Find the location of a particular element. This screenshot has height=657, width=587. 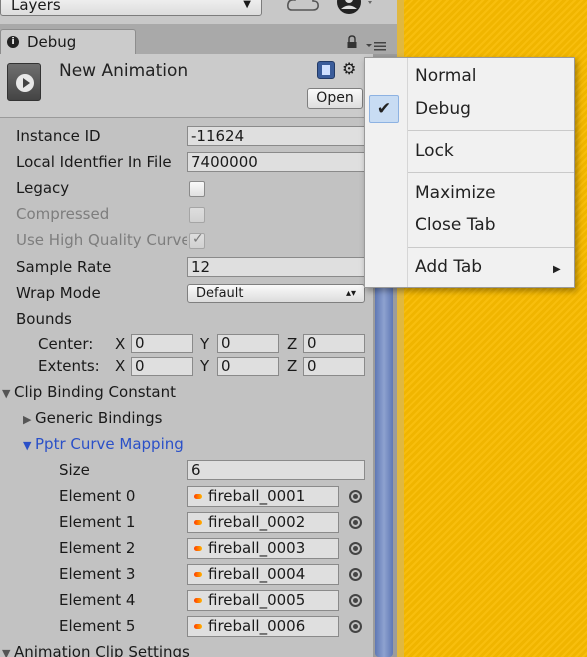

updown-arrows-icon: ▴▾ is located at coordinates (350, 293).